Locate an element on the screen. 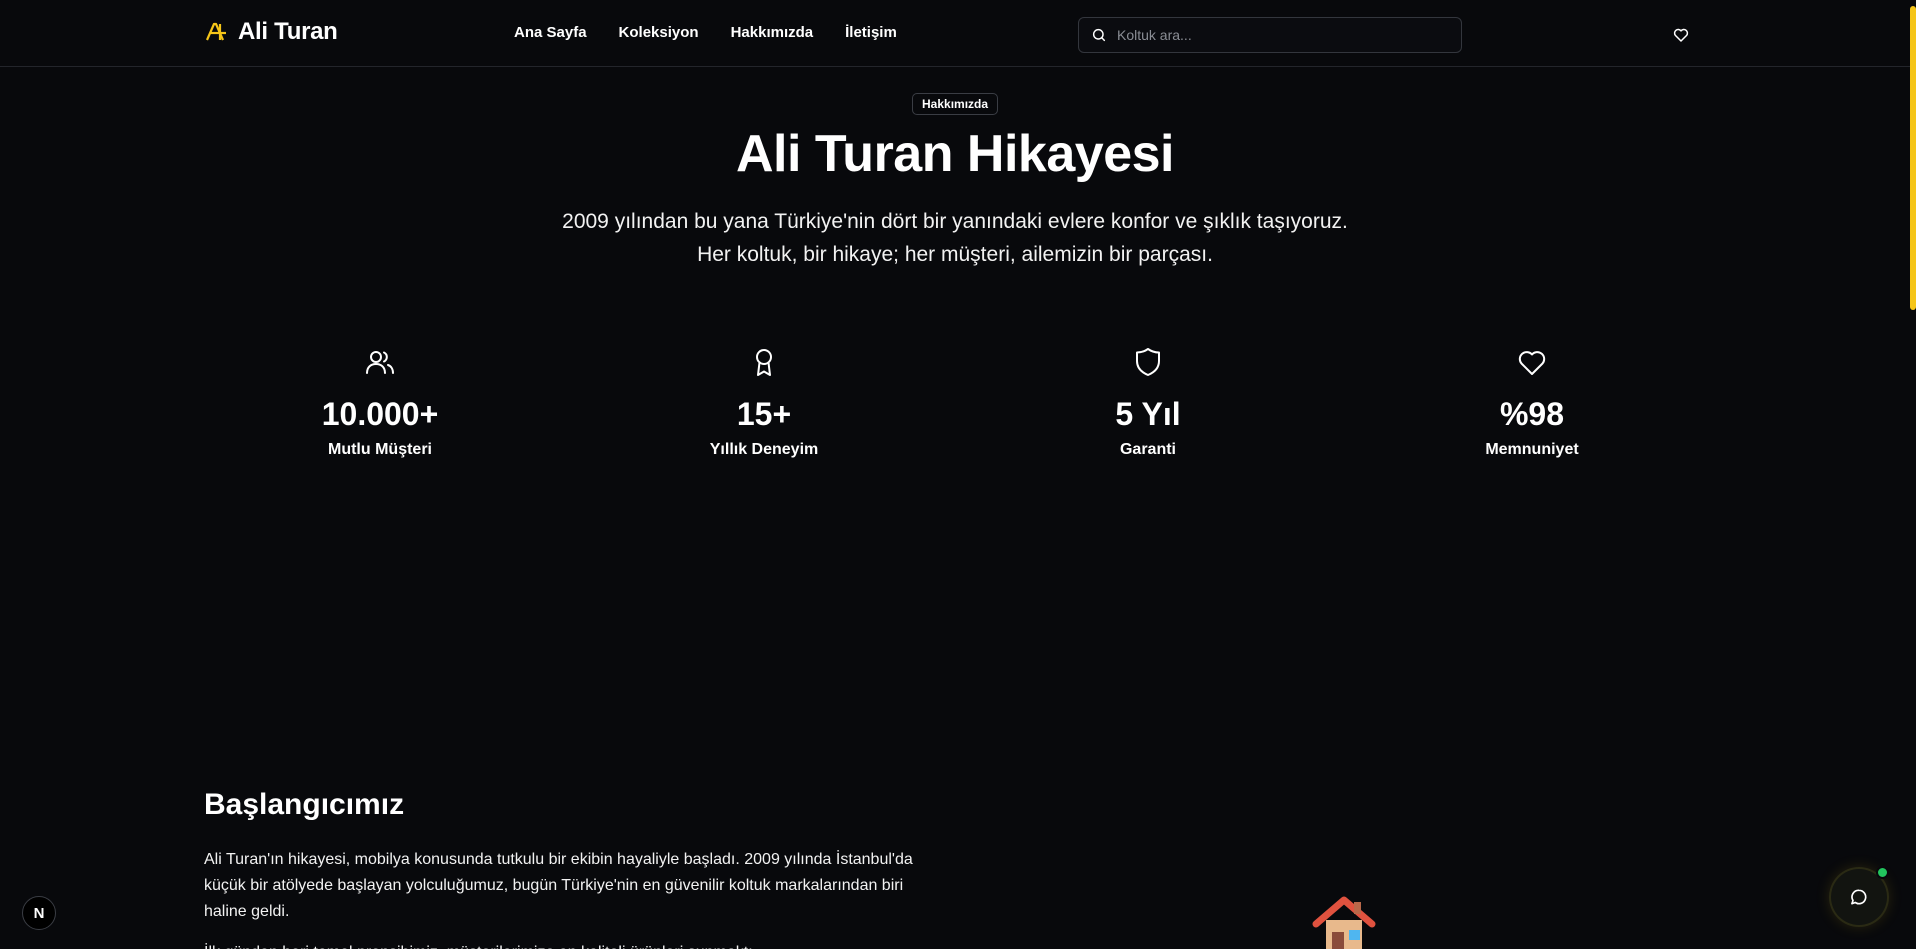 The image size is (1916, 949). house-emoji-icon is located at coordinates (1344, 922).